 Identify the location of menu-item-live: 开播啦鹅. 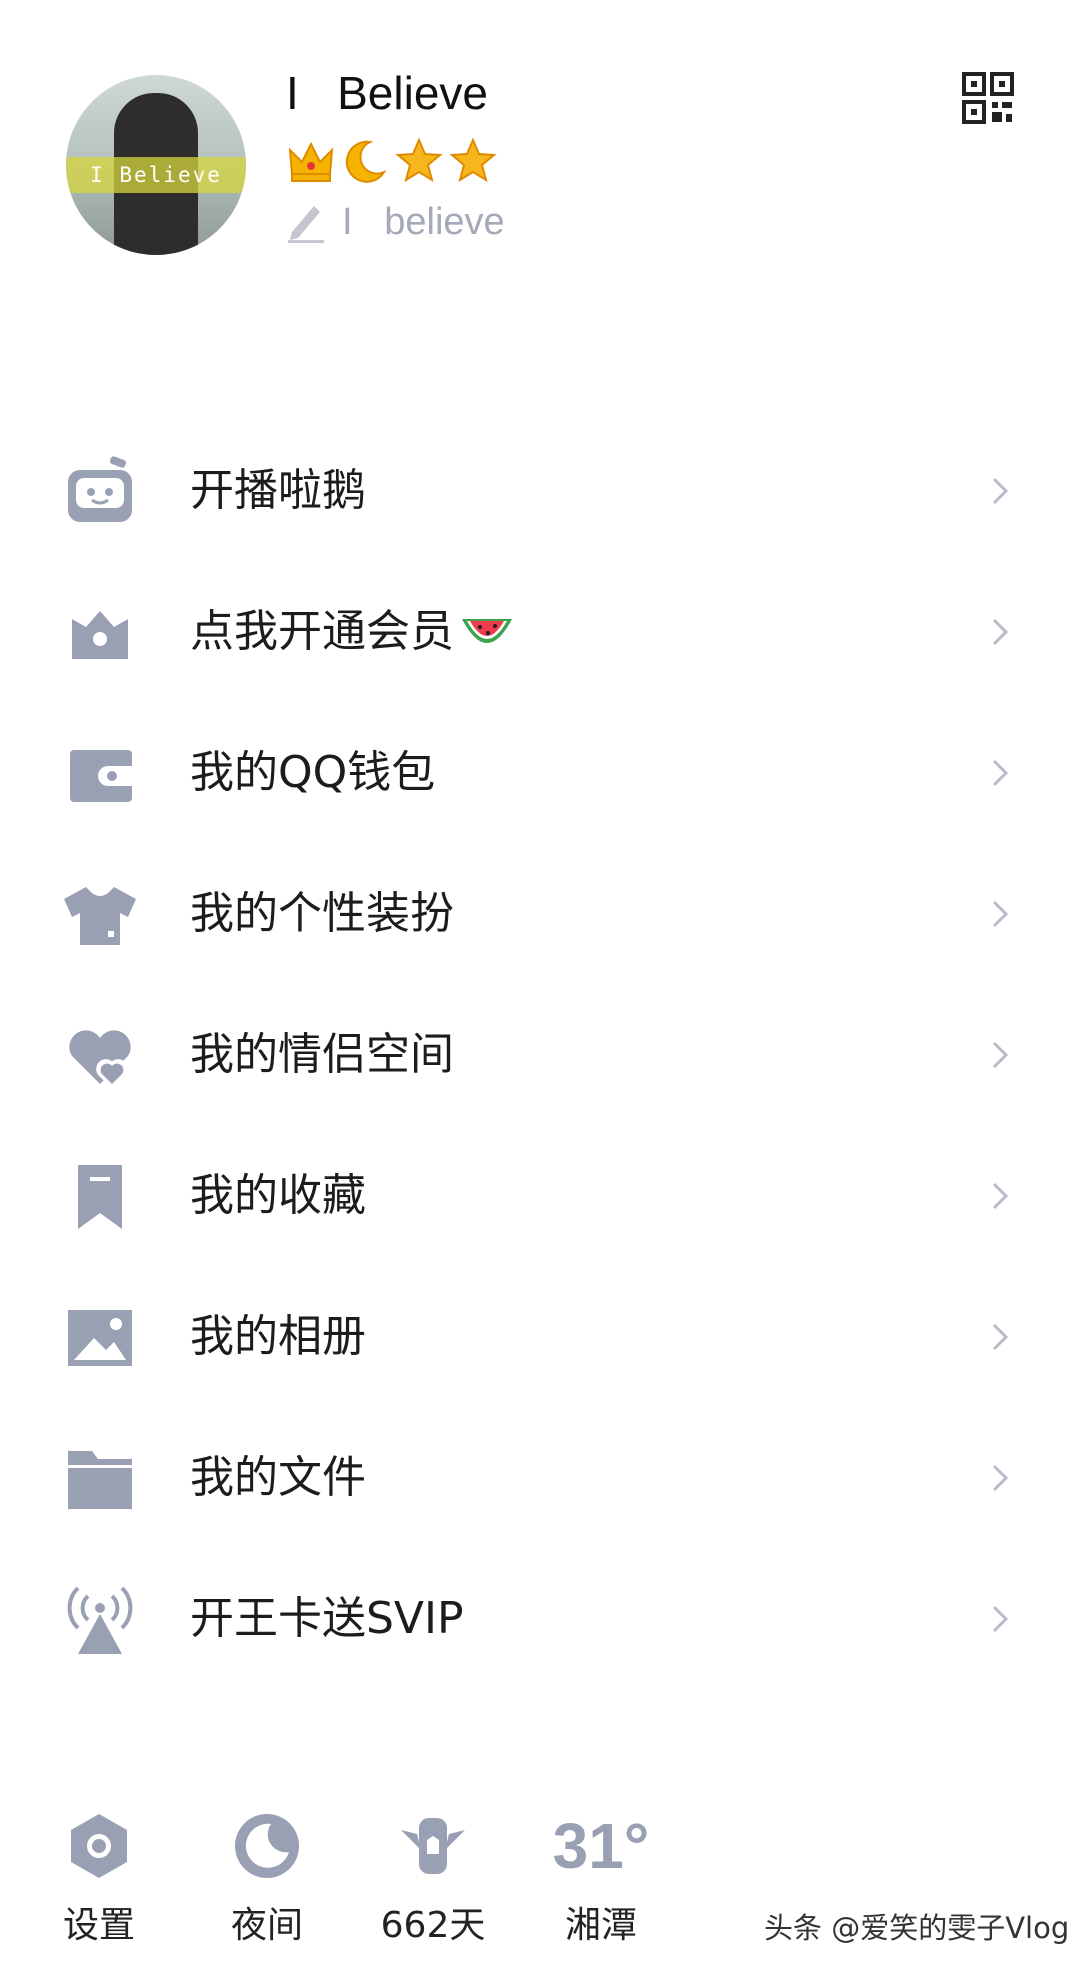
(539, 490).